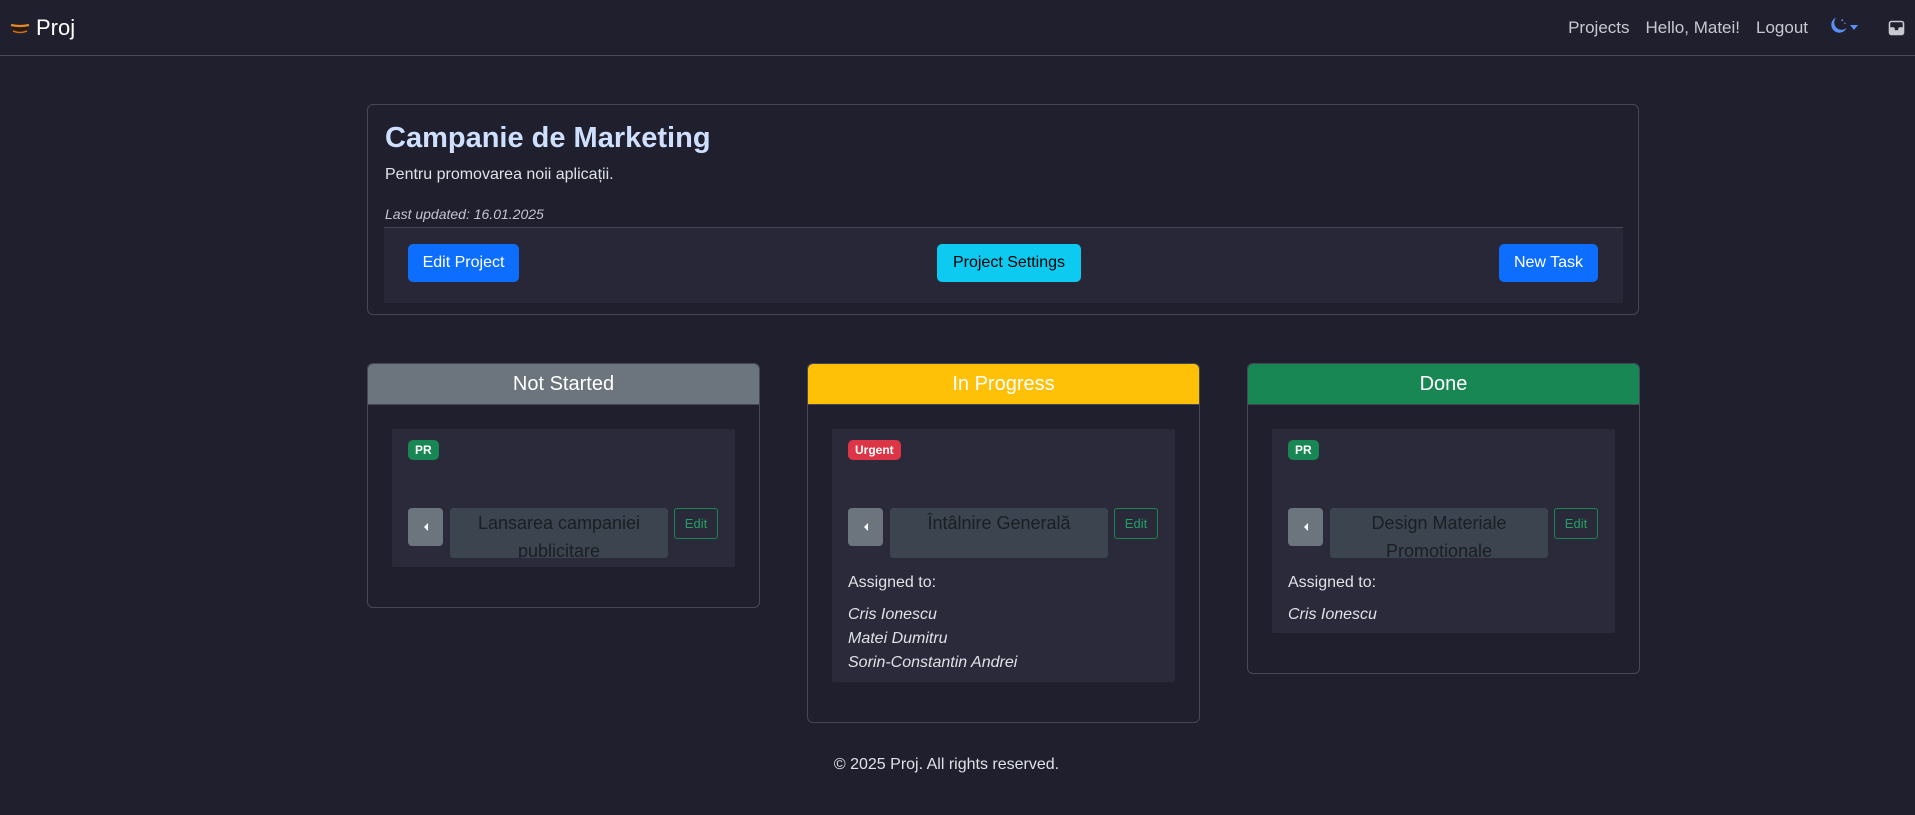  What do you see at coordinates (1782, 28) in the screenshot?
I see `nav-link-logout: Logout` at bounding box center [1782, 28].